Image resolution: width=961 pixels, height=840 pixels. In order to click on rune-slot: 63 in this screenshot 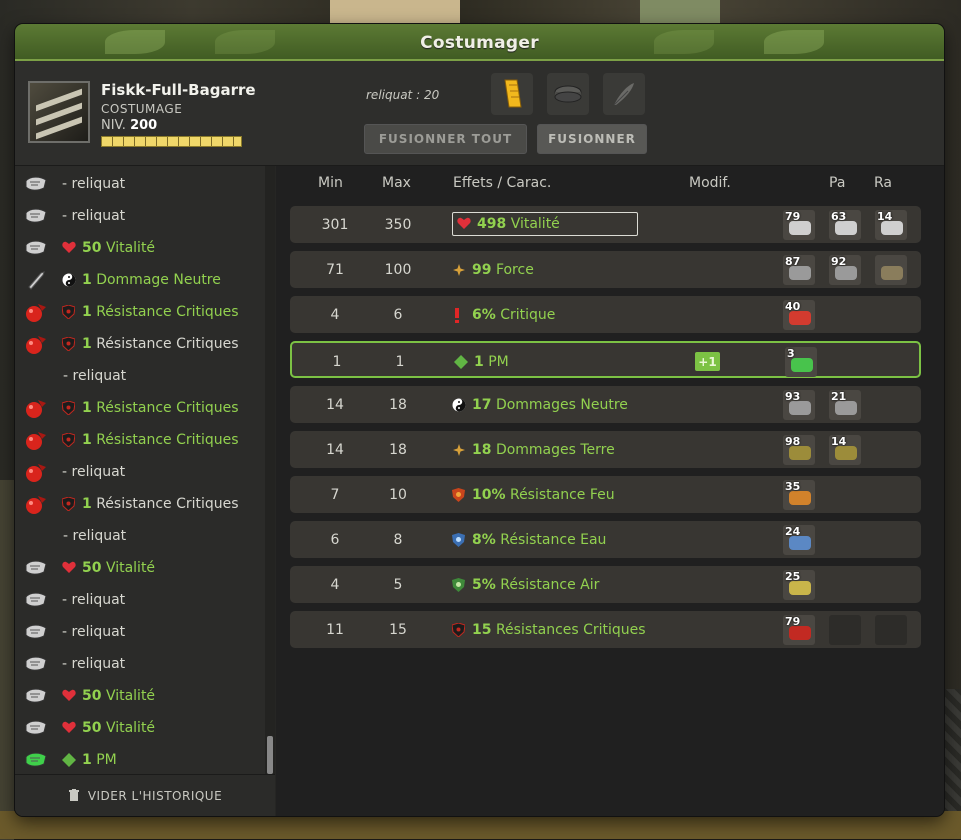, I will do `click(845, 225)`.